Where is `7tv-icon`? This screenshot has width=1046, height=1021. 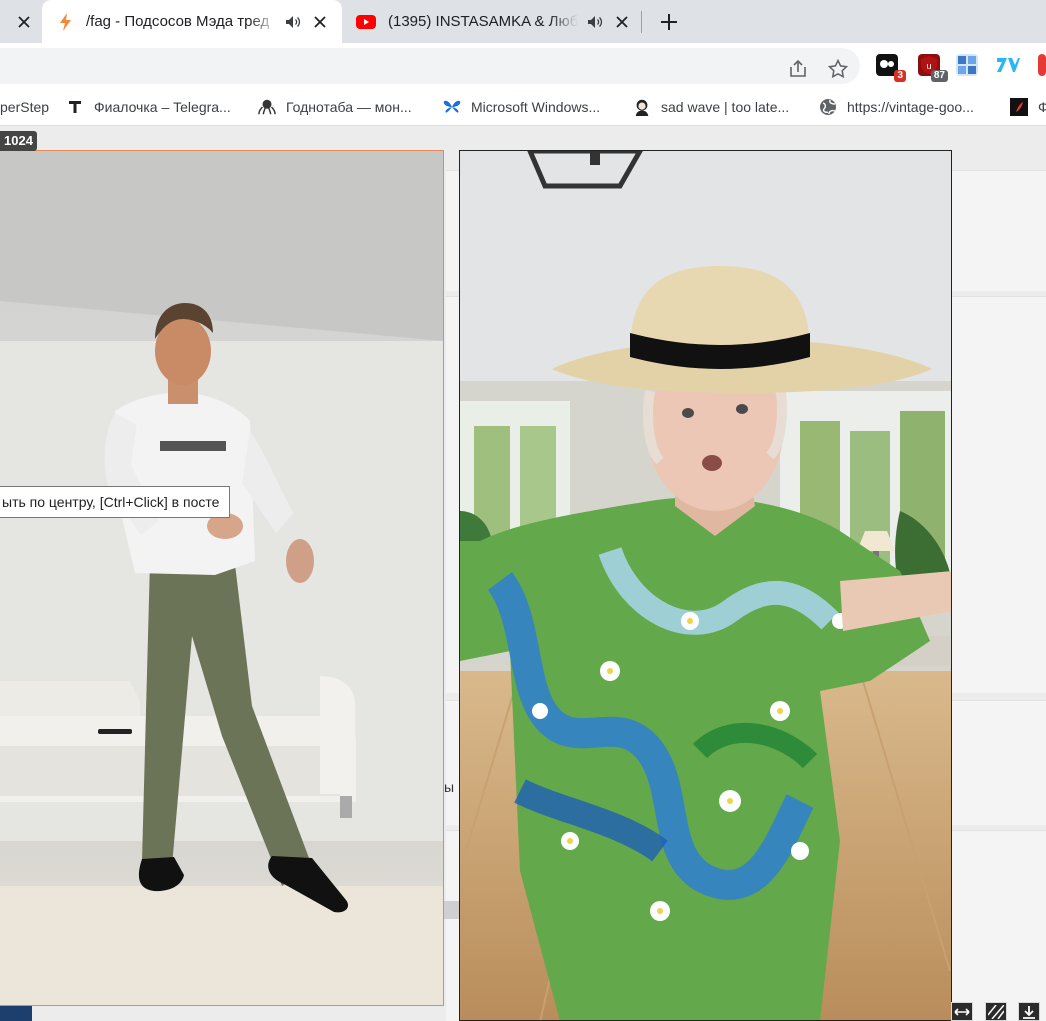 7tv-icon is located at coordinates (1008, 65).